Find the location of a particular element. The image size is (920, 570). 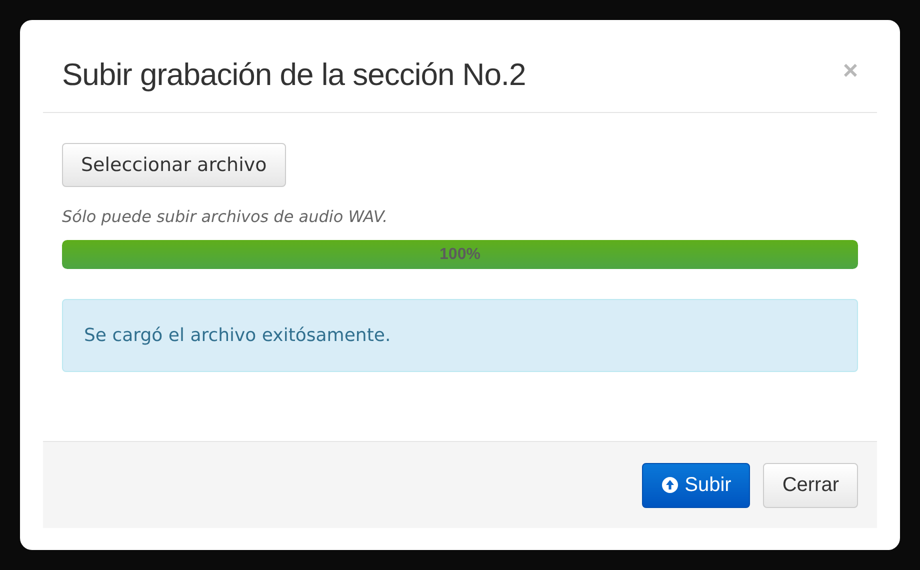

upload-button: Subir is located at coordinates (696, 485).